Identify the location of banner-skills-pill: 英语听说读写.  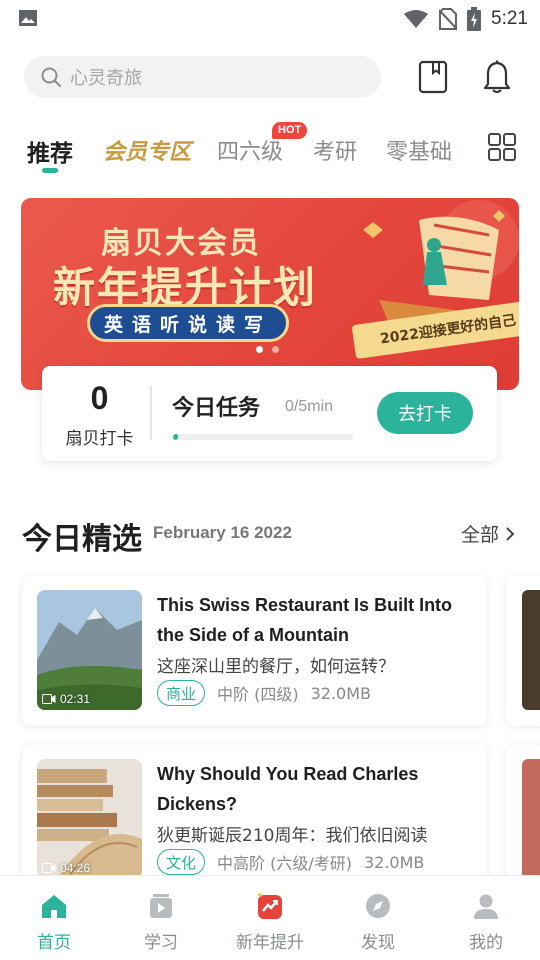
(188, 323).